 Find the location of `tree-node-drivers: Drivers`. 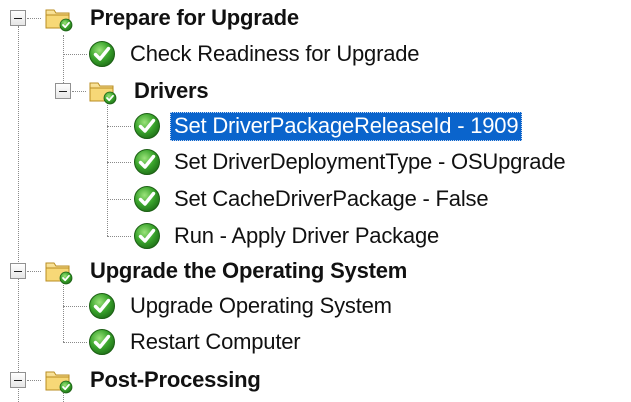

tree-node-drivers: Drivers is located at coordinates (171, 91).